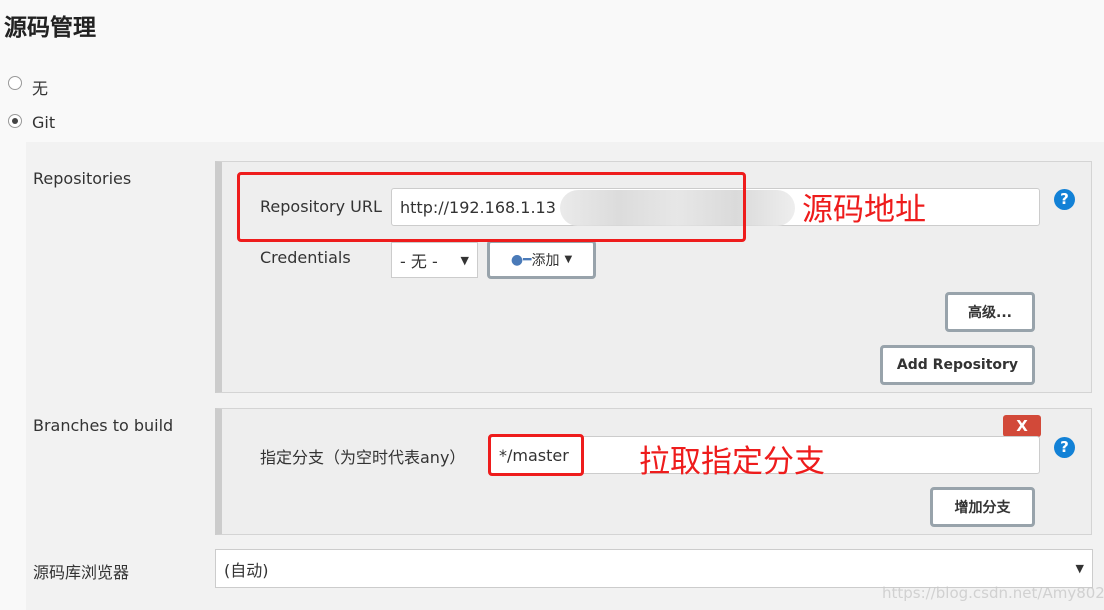  What do you see at coordinates (521, 259) in the screenshot?
I see `key-icon: ●━` at bounding box center [521, 259].